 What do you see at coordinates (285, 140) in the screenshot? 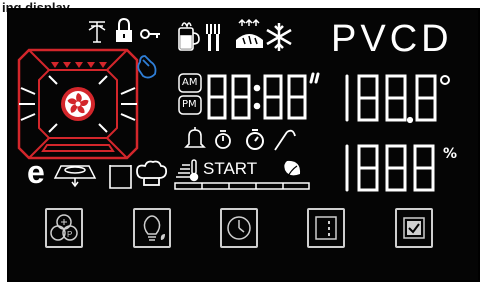
I see `probe-icon` at bounding box center [285, 140].